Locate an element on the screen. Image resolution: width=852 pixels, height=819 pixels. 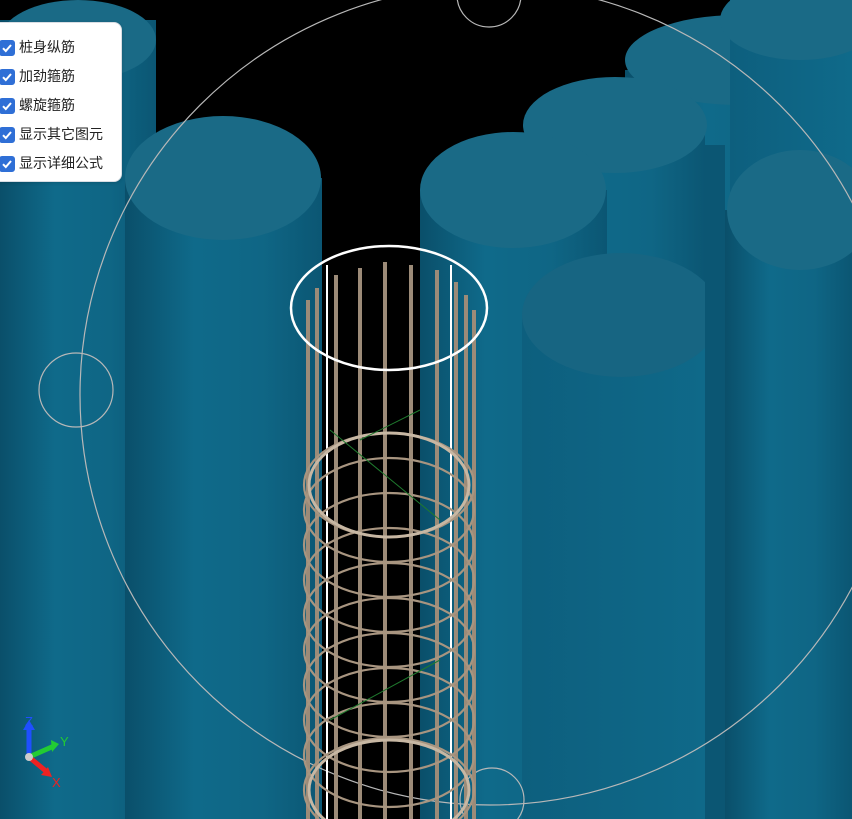
layer-toggle-detailed-formula: 显示详细公式 is located at coordinates (60, 163).